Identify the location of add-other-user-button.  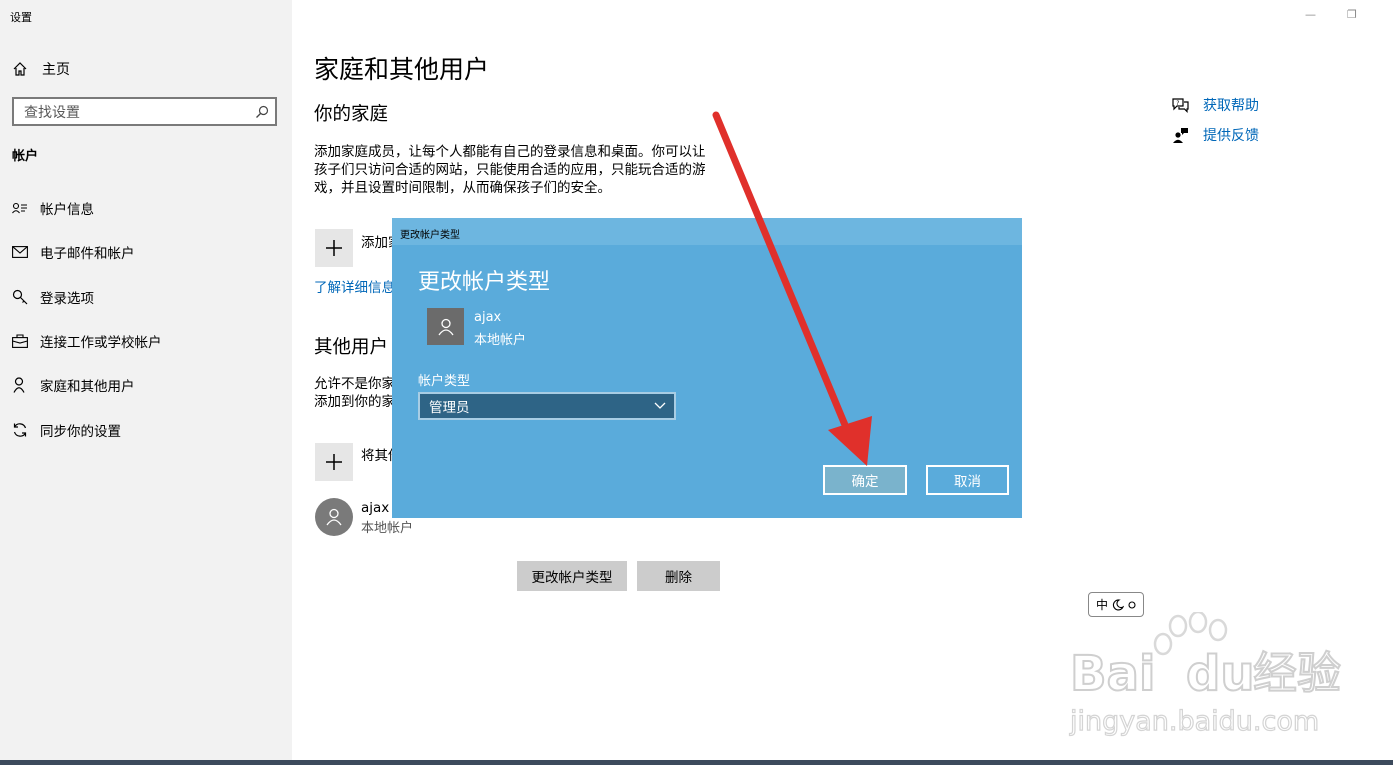
(334, 462).